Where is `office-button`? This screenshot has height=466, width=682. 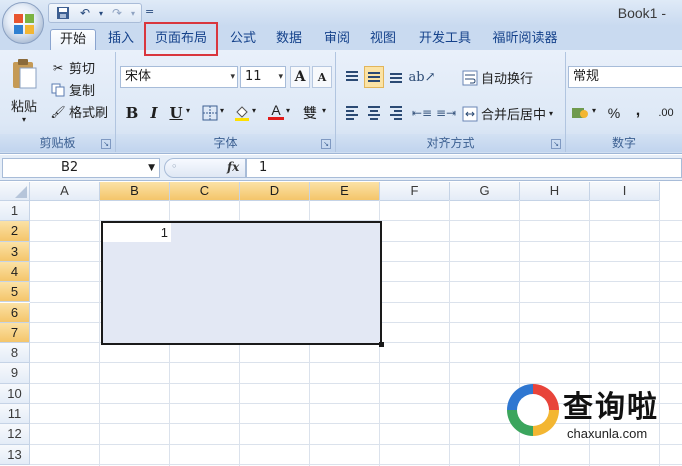 office-button is located at coordinates (23, 23).